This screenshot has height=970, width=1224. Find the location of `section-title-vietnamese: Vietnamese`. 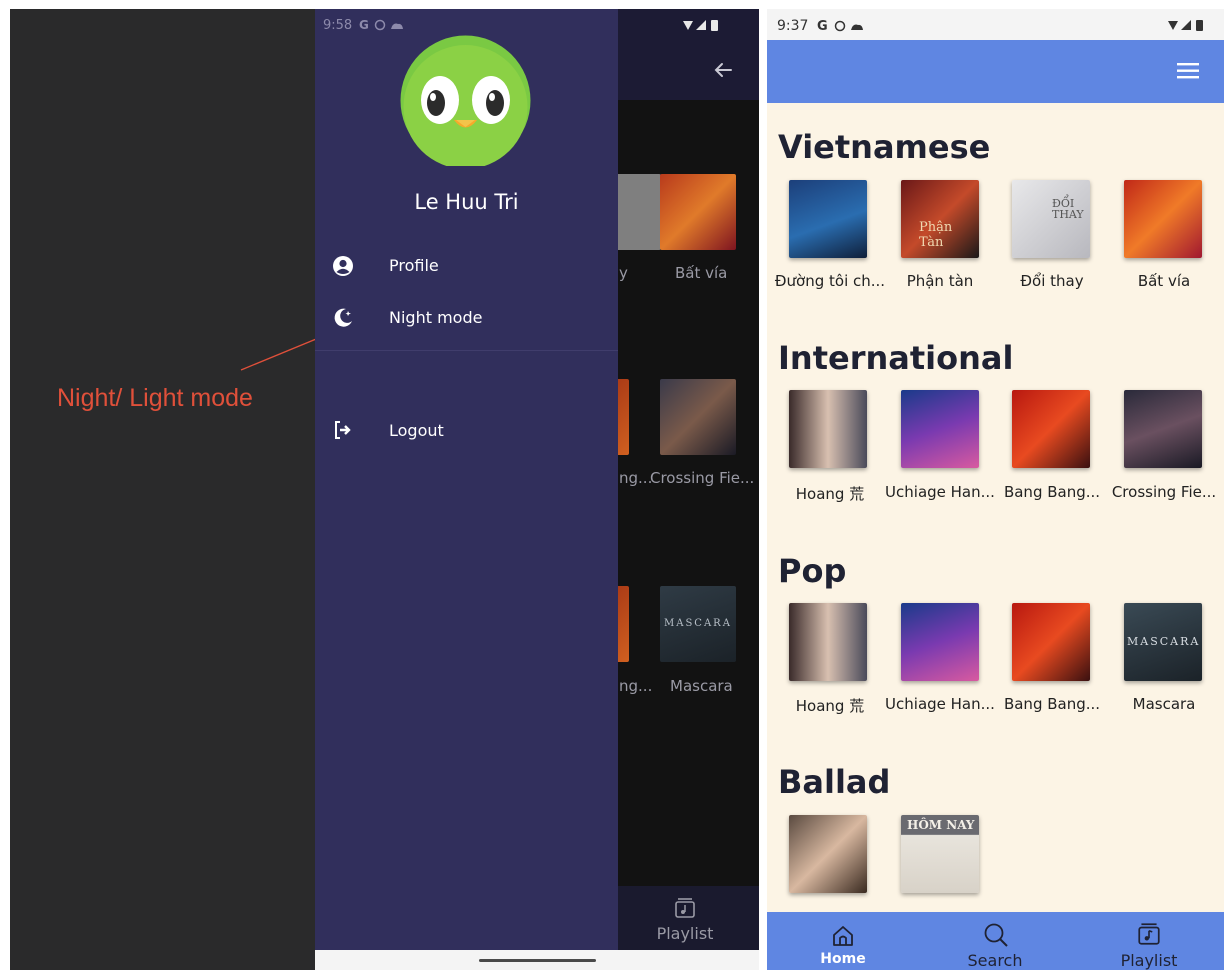

section-title-vietnamese: Vietnamese is located at coordinates (884, 147).